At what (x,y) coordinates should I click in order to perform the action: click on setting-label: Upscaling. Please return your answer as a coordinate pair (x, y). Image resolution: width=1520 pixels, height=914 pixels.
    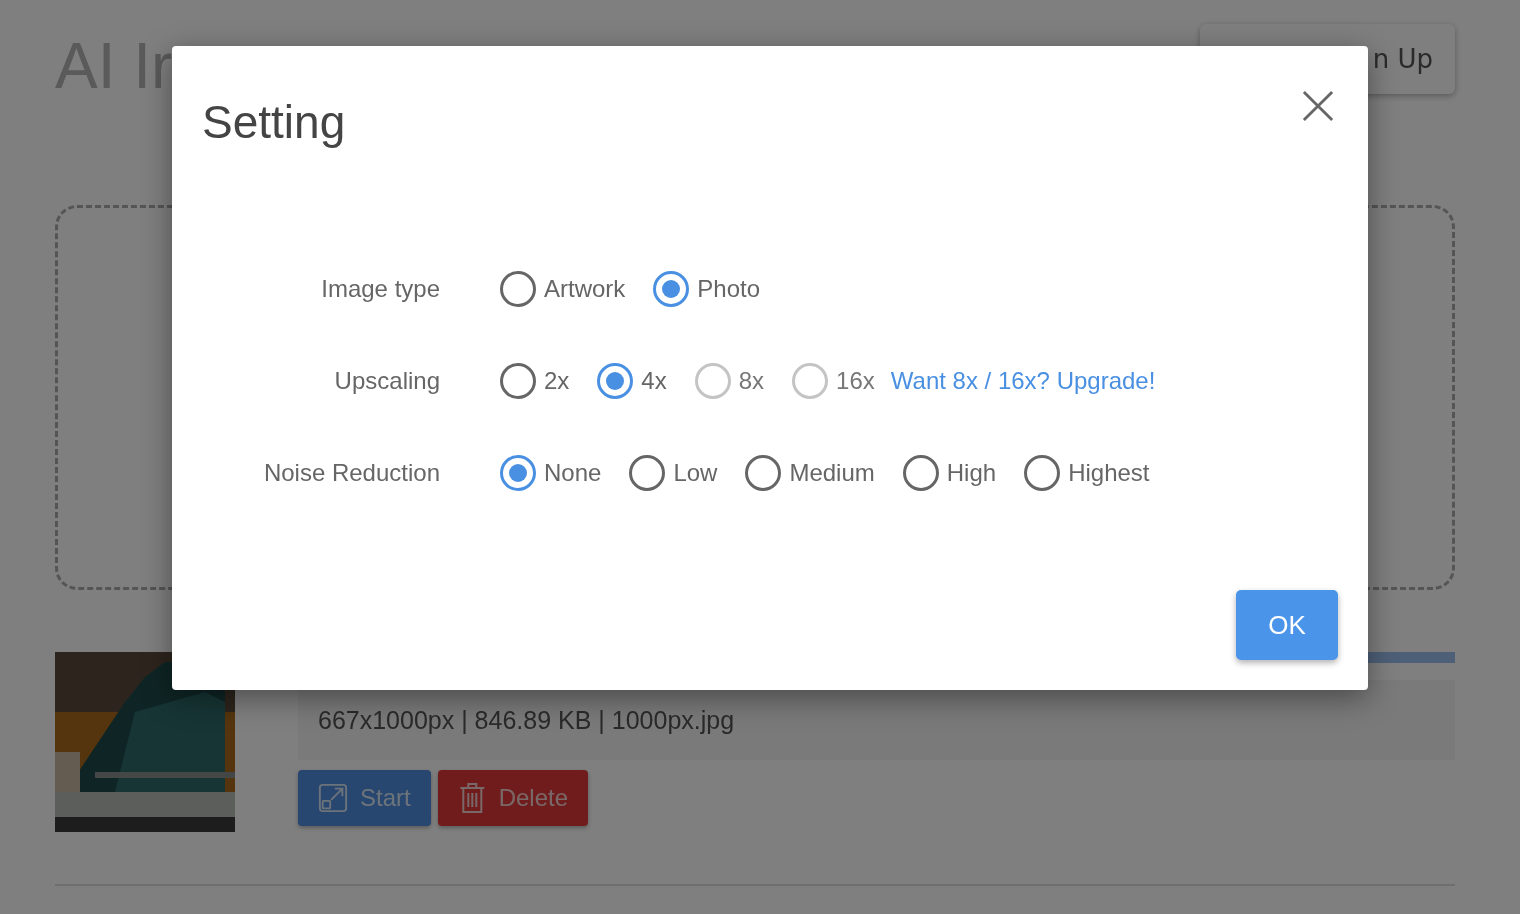
    Looking at the image, I should click on (386, 381).